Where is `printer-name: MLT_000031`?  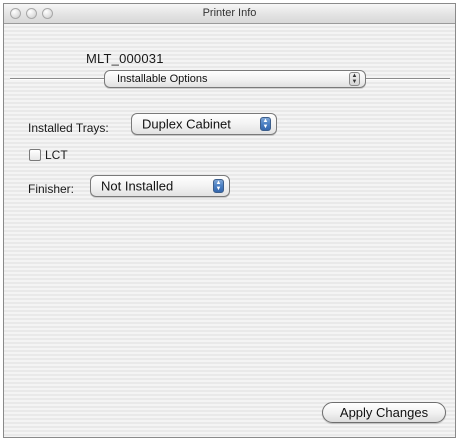
printer-name: MLT_000031 is located at coordinates (125, 58).